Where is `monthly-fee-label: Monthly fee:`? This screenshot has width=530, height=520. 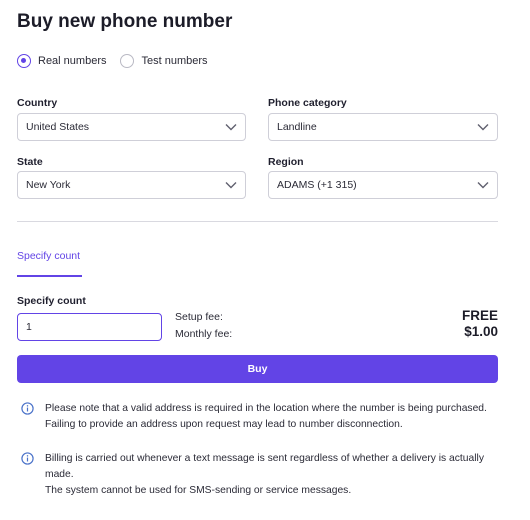
monthly-fee-label: Monthly fee: is located at coordinates (204, 334).